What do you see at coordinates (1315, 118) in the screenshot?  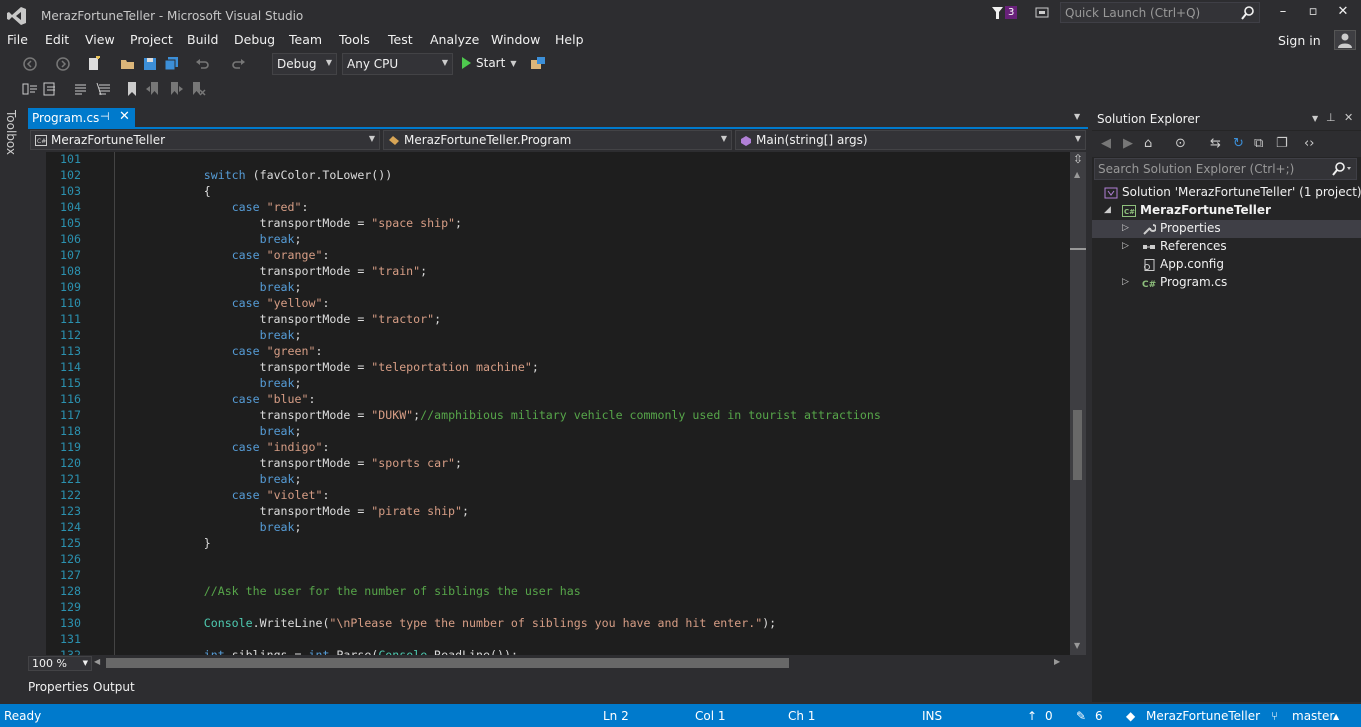 I see `window-position-icon: ▼` at bounding box center [1315, 118].